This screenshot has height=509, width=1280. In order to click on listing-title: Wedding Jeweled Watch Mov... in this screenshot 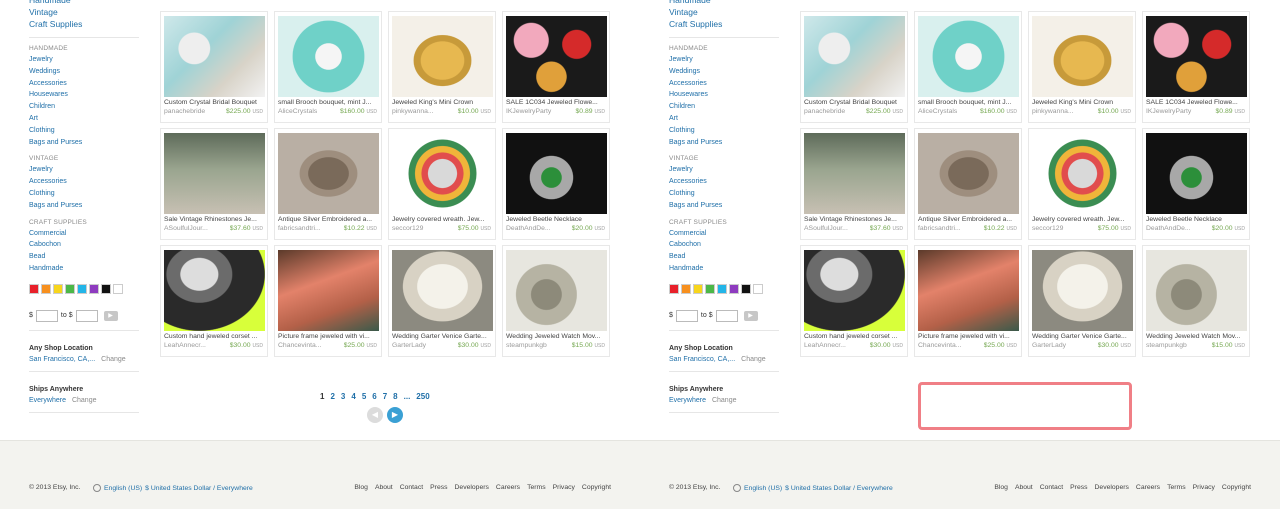, I will do `click(556, 336)`.